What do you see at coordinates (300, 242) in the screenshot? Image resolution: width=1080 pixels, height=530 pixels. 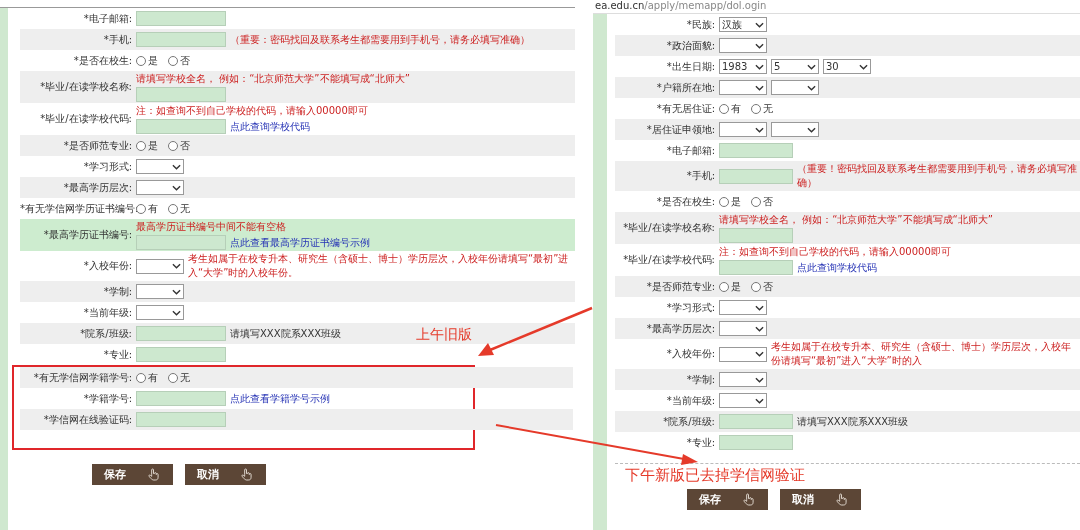 I see `help-link: 点此查看最高学历证书编号示例` at bounding box center [300, 242].